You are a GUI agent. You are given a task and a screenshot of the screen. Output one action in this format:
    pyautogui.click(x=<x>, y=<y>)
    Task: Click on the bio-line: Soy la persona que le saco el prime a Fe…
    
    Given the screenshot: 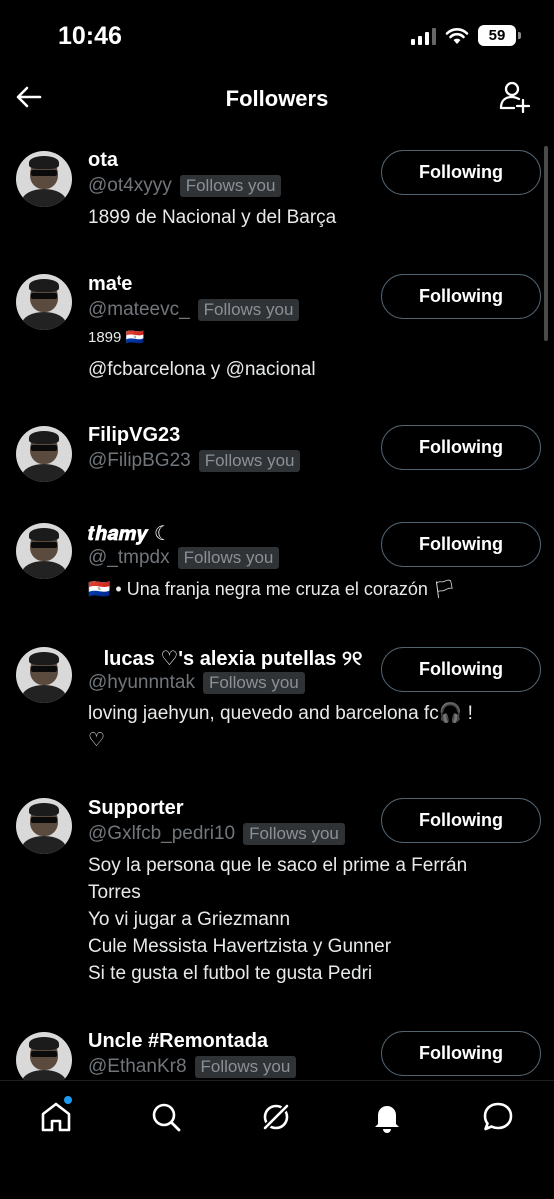 What is the action you would take?
    pyautogui.click(x=278, y=865)
    